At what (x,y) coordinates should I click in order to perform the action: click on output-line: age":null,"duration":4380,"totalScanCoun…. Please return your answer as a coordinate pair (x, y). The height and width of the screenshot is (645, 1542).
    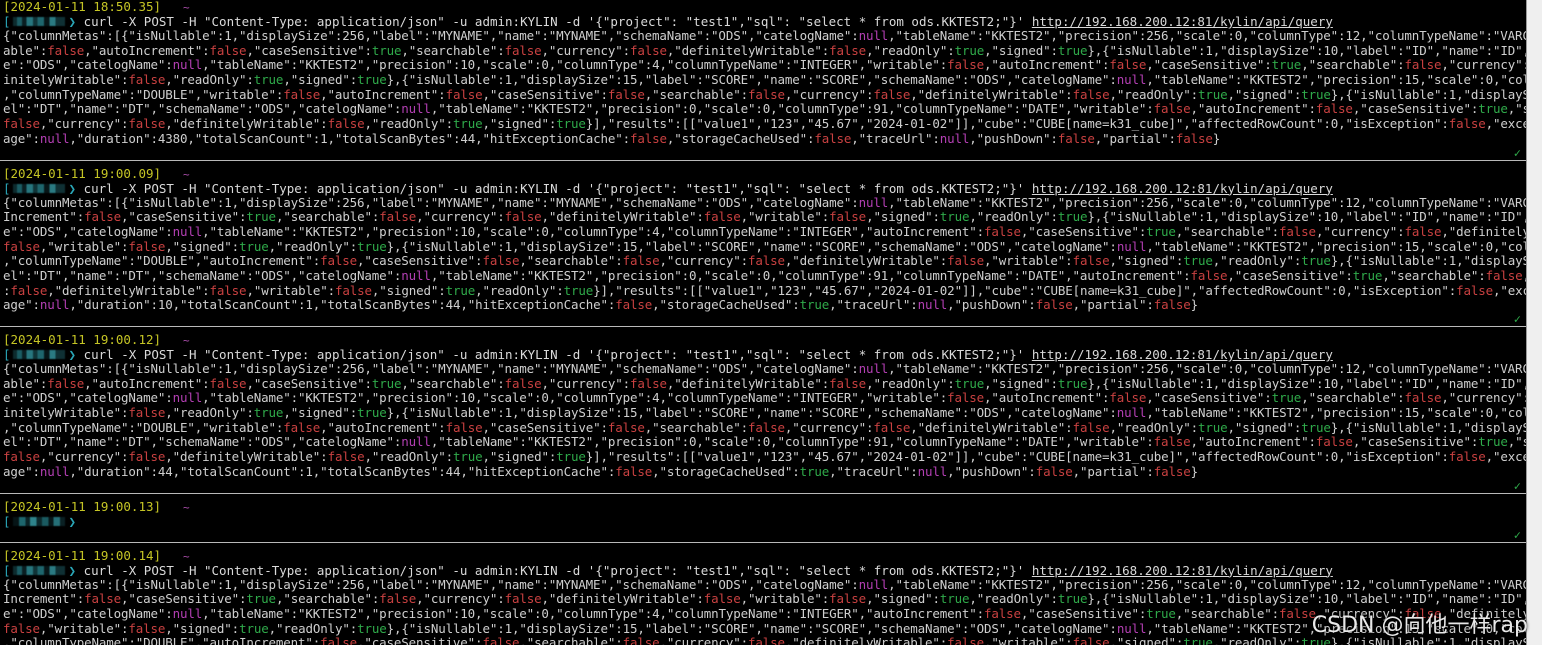
    Looking at the image, I should click on (612, 138).